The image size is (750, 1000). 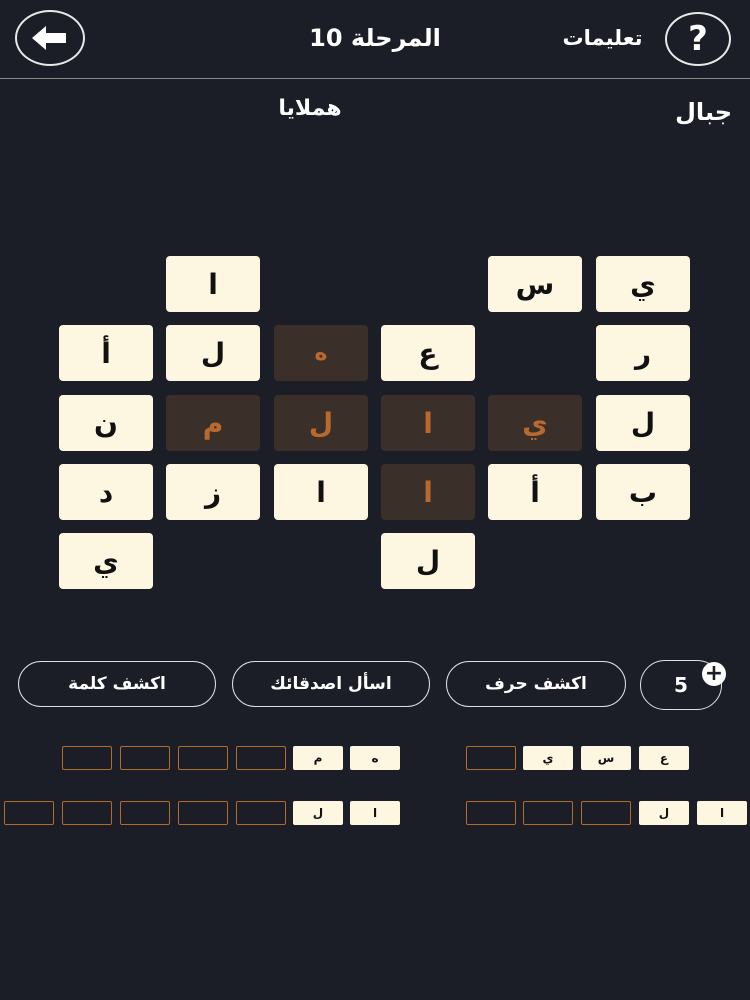 What do you see at coordinates (318, 758) in the screenshot?
I see `answer-slot: م` at bounding box center [318, 758].